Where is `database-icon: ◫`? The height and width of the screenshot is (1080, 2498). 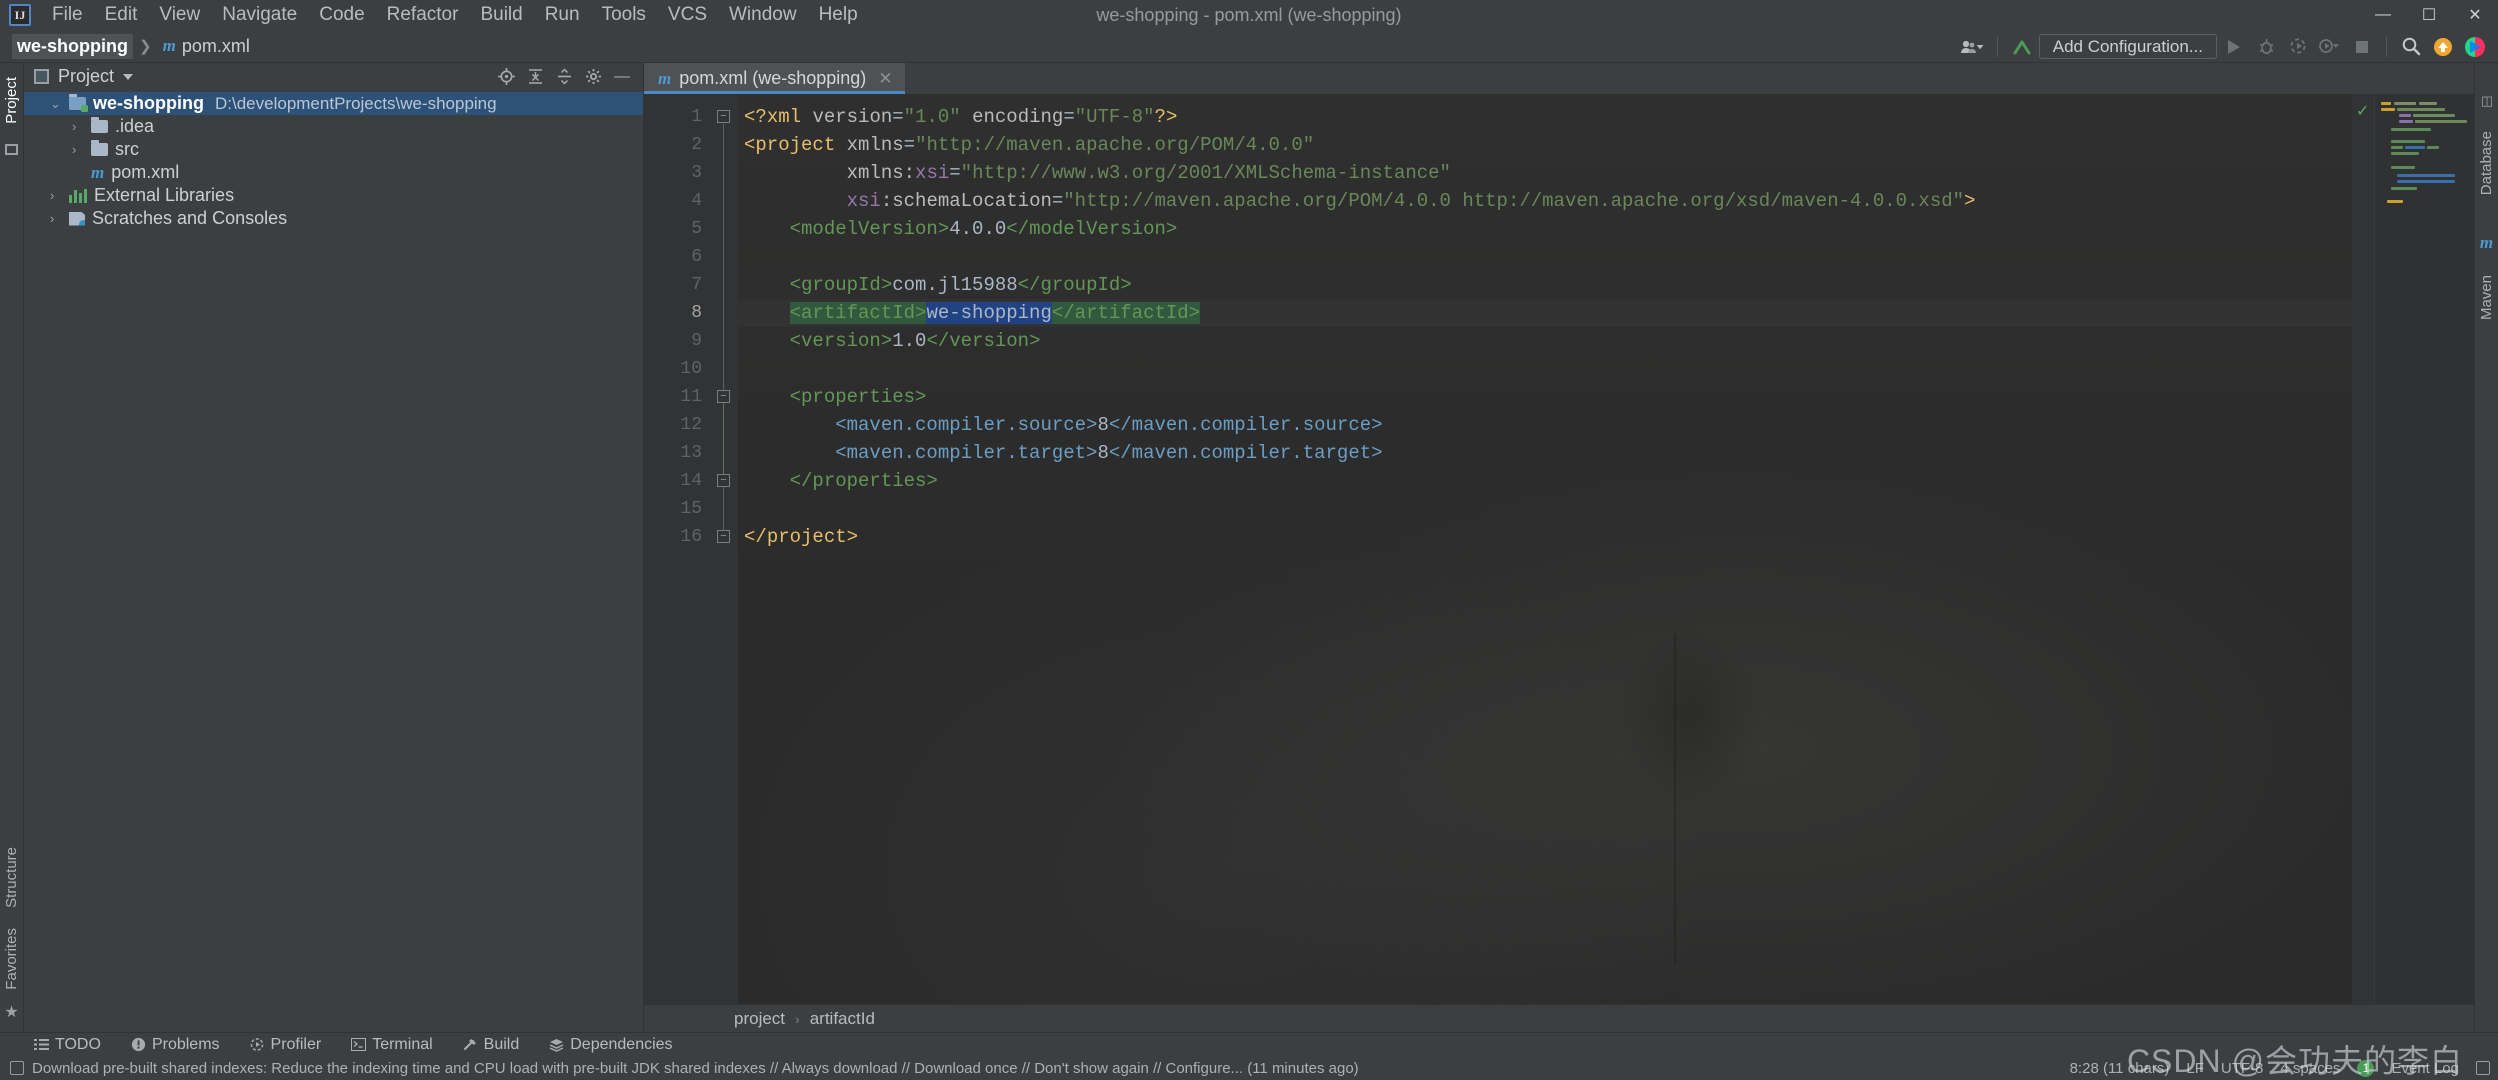
database-icon: ◫ is located at coordinates (2486, 100).